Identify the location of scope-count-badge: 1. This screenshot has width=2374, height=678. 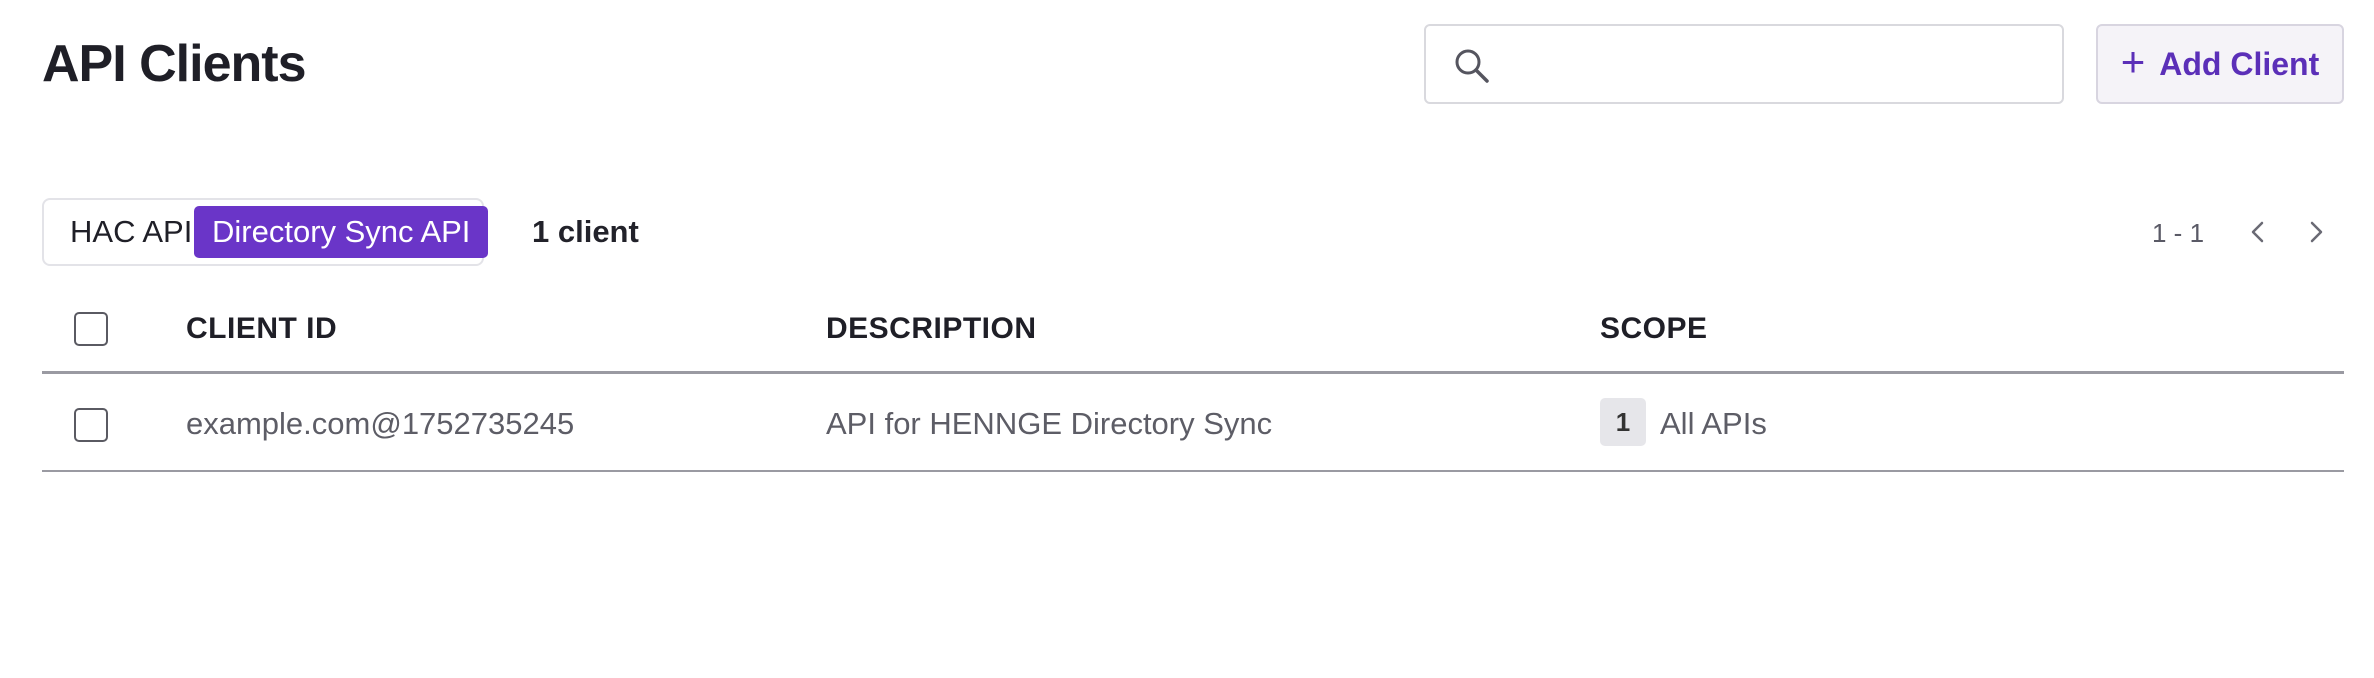
(1623, 422).